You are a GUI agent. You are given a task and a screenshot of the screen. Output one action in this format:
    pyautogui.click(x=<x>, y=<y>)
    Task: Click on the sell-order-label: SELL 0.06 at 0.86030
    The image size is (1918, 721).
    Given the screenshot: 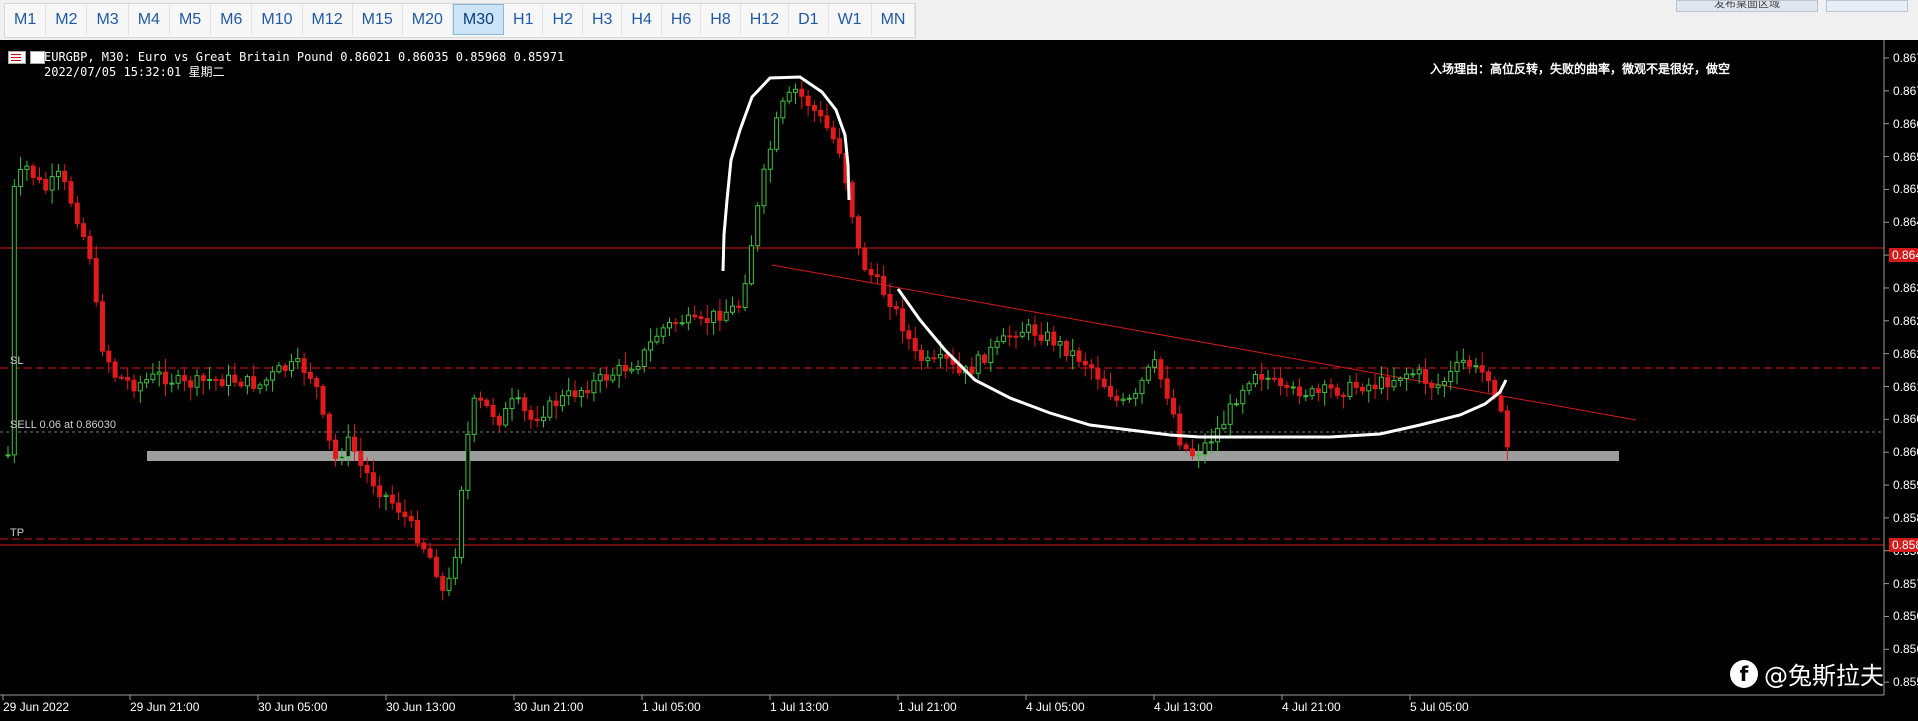 What is the action you would take?
    pyautogui.click(x=63, y=425)
    